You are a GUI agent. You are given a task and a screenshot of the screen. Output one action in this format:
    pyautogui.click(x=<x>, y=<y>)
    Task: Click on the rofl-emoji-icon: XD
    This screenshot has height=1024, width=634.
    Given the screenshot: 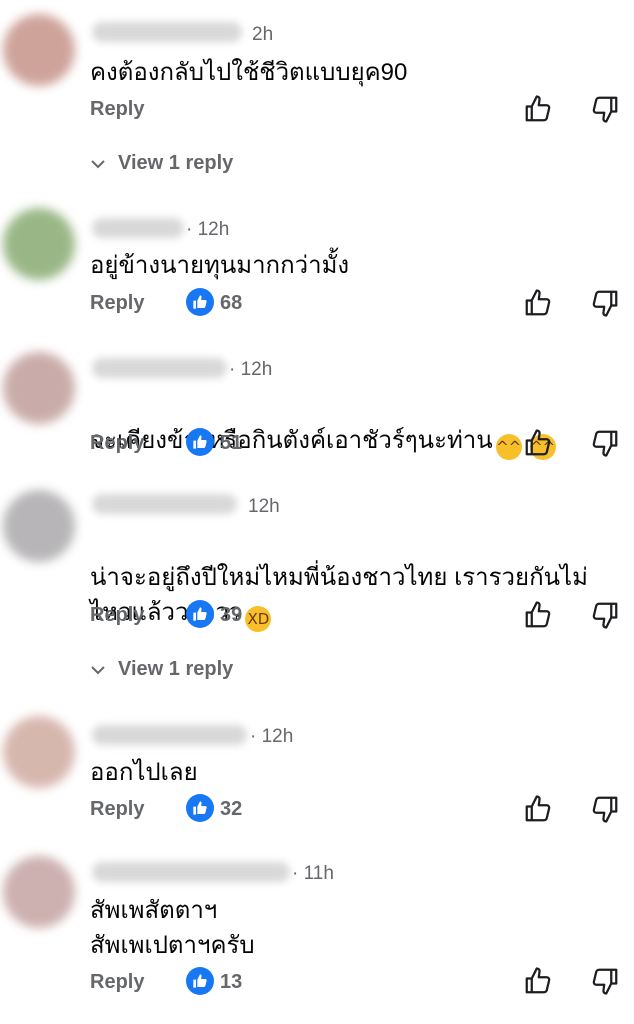 What is the action you would take?
    pyautogui.click(x=258, y=619)
    